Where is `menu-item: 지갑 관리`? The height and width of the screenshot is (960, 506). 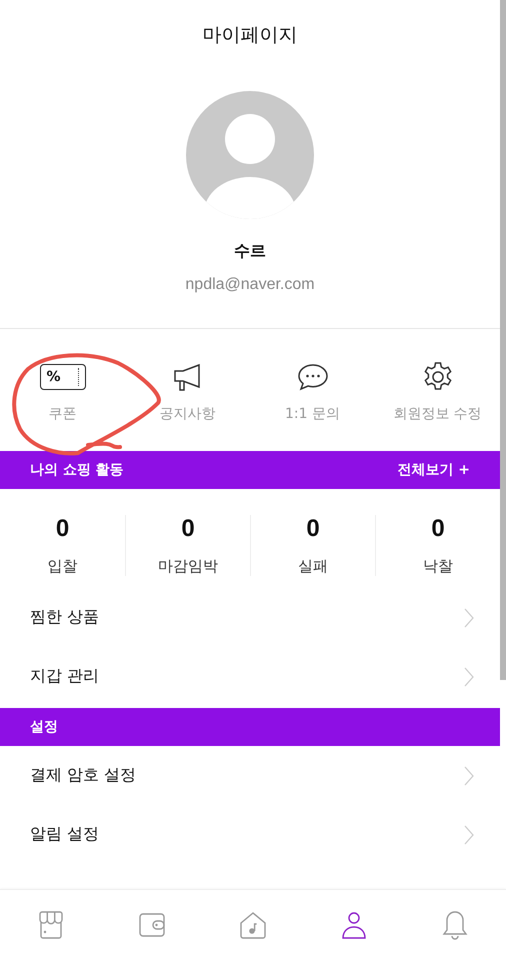 menu-item: 지갑 관리 is located at coordinates (250, 676).